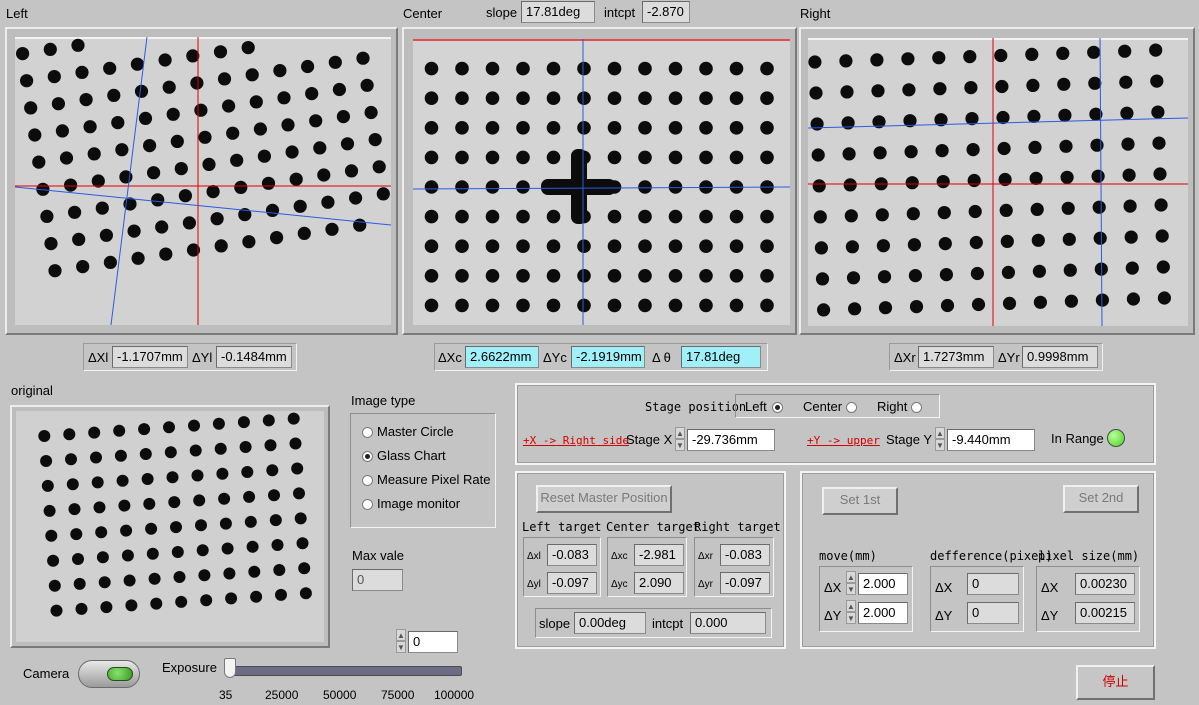 The image size is (1199, 705). I want to click on image-edge, so click(998, 39).